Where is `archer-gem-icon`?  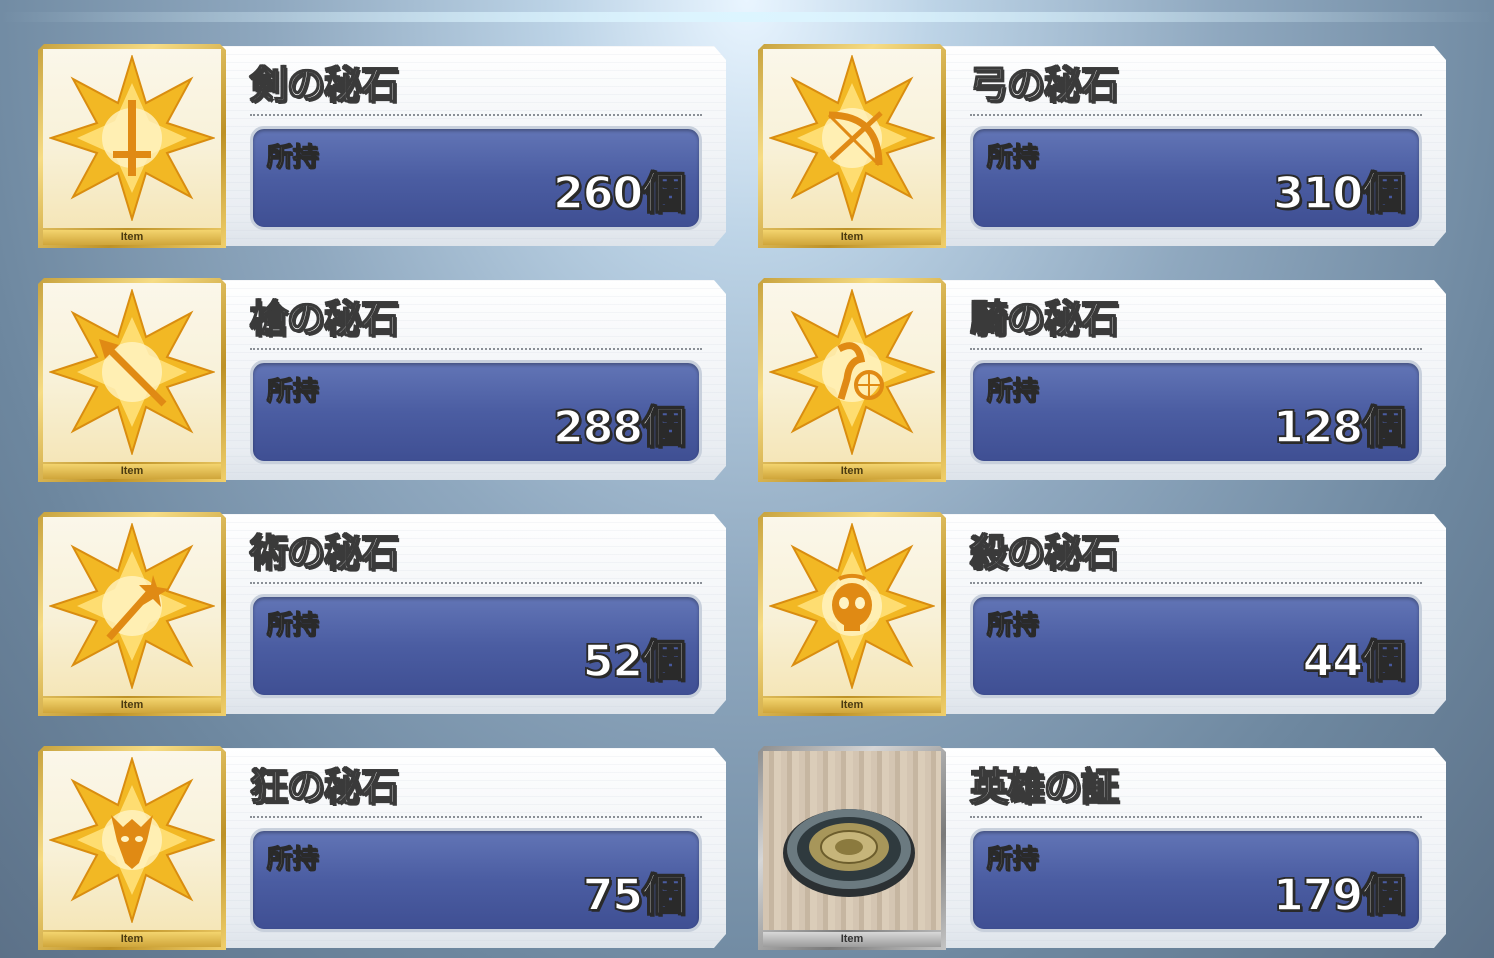
archer-gem-icon is located at coordinates (852, 138).